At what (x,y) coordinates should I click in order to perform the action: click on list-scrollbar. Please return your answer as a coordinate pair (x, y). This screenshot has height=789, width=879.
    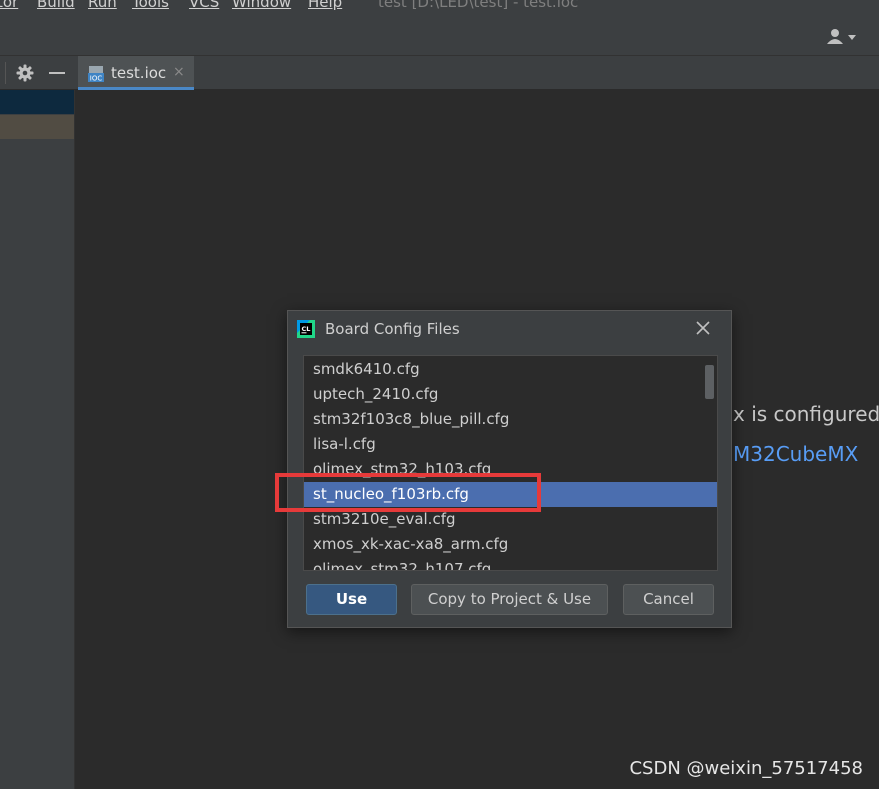
    Looking at the image, I should click on (709, 382).